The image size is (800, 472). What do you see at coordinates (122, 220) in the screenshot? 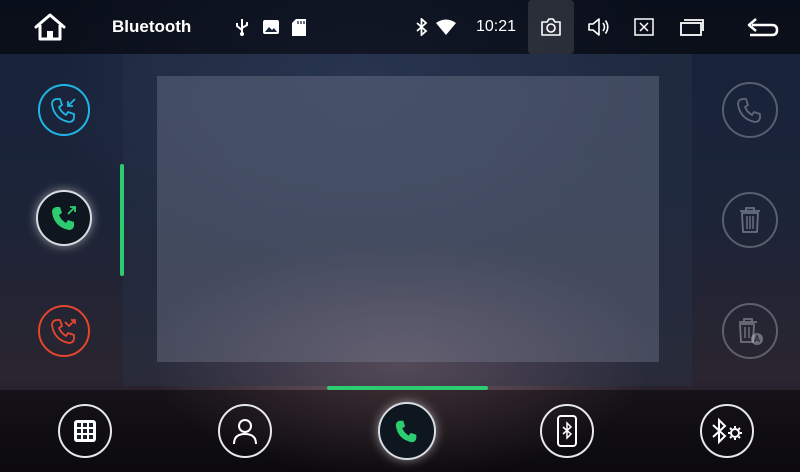
I see `selected-filter-indicator` at bounding box center [122, 220].